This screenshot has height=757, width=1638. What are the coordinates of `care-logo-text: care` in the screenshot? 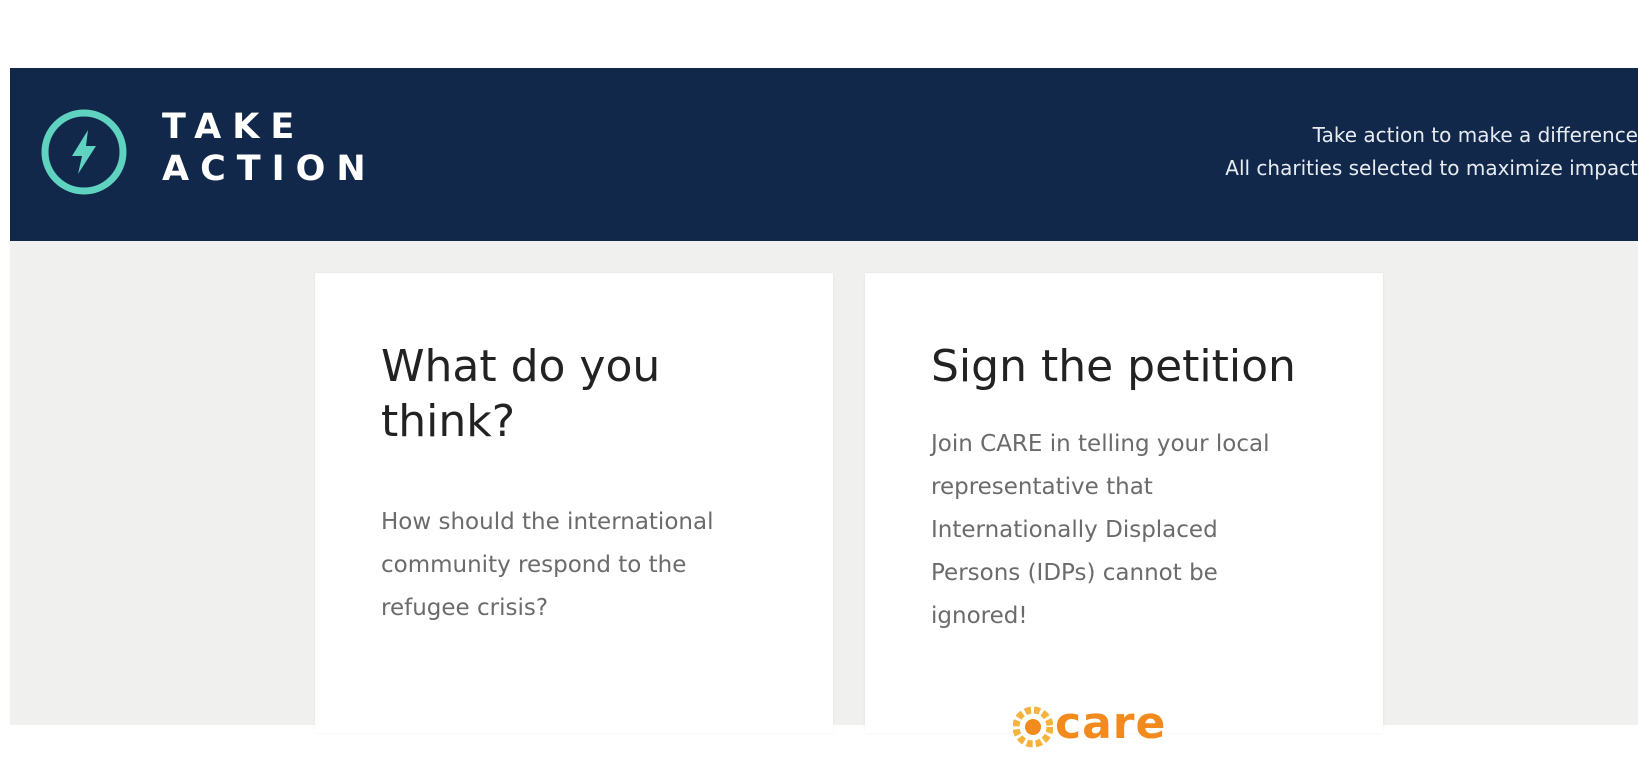 It's located at (1111, 723).